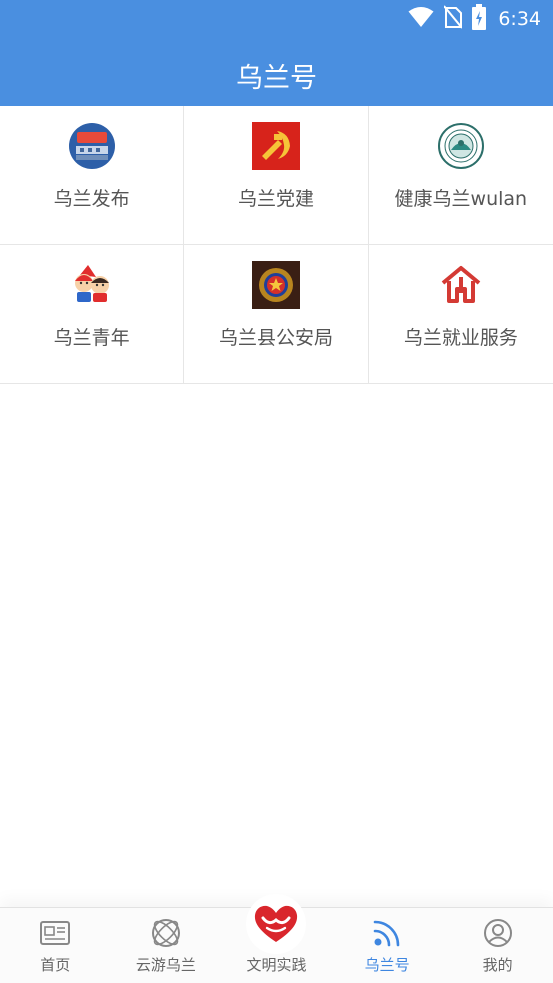 This screenshot has width=553, height=983. I want to click on grid-row: 乌兰青年 乌兰县公安局 乌兰就业服务, so click(276, 314).